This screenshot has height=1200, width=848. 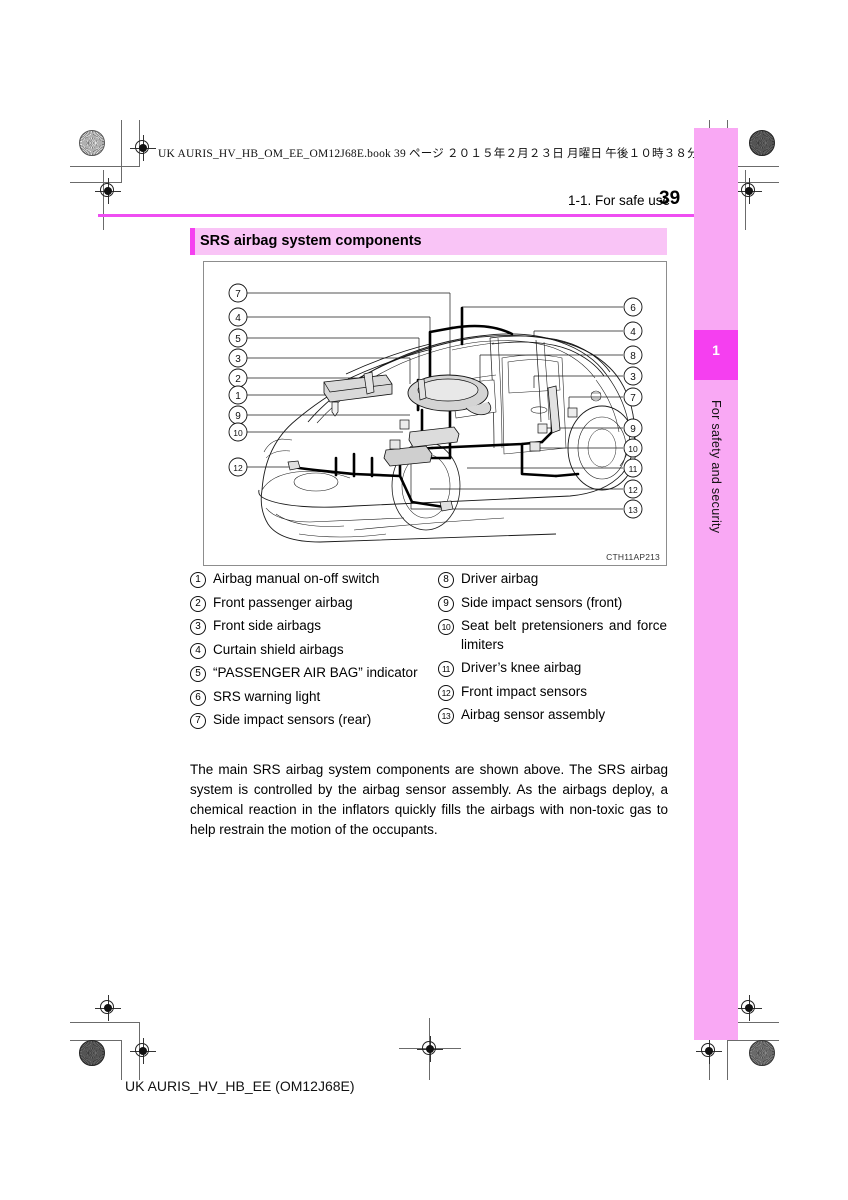 What do you see at coordinates (533, 714) in the screenshot?
I see `legend-label: Airbag sensor assembly` at bounding box center [533, 714].